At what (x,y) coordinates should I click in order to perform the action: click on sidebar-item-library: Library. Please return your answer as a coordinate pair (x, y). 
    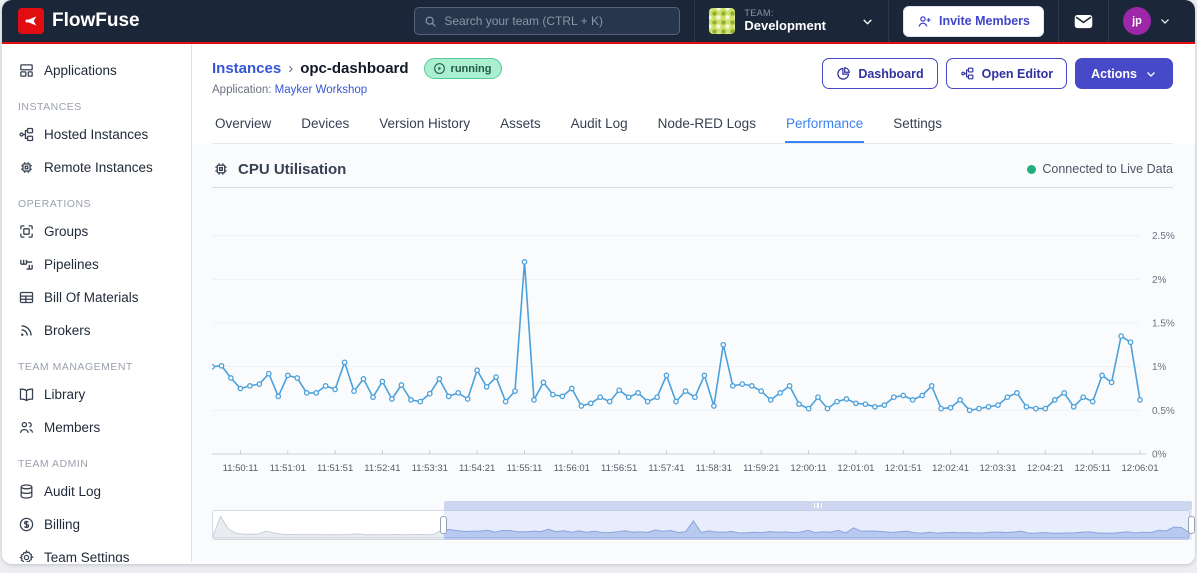
    Looking at the image, I should click on (96, 394).